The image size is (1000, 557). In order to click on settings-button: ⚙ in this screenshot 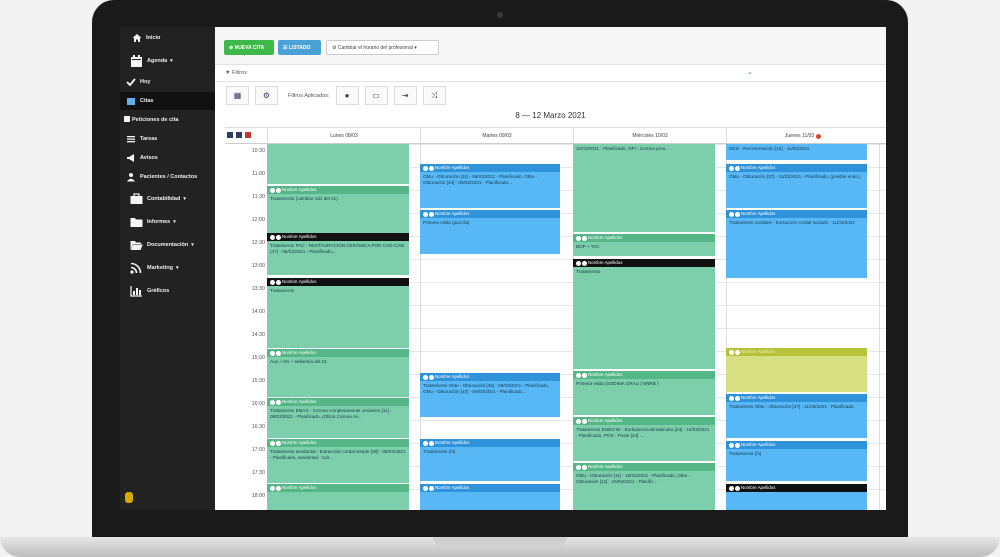, I will do `click(266, 95)`.